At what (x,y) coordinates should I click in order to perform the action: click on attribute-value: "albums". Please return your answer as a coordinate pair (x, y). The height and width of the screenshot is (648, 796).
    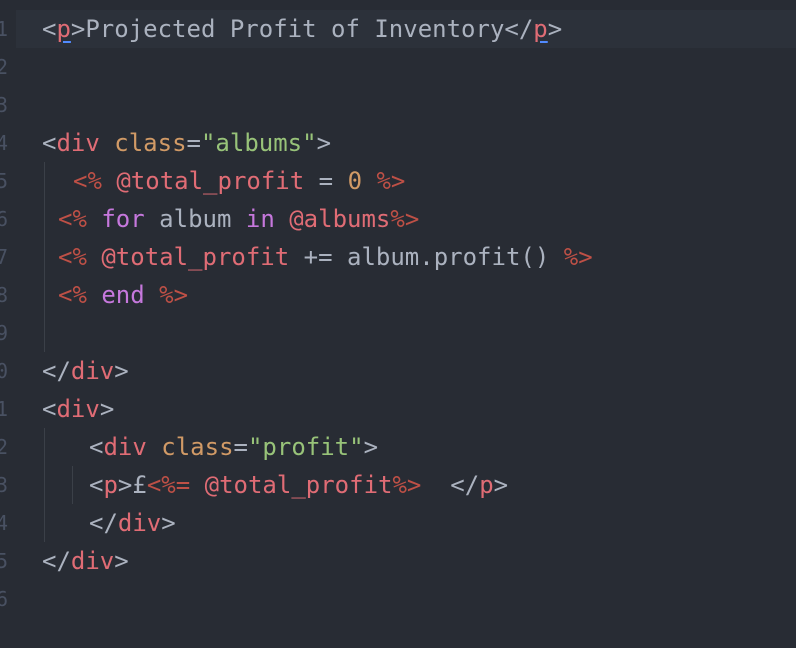
    Looking at the image, I should click on (258, 143).